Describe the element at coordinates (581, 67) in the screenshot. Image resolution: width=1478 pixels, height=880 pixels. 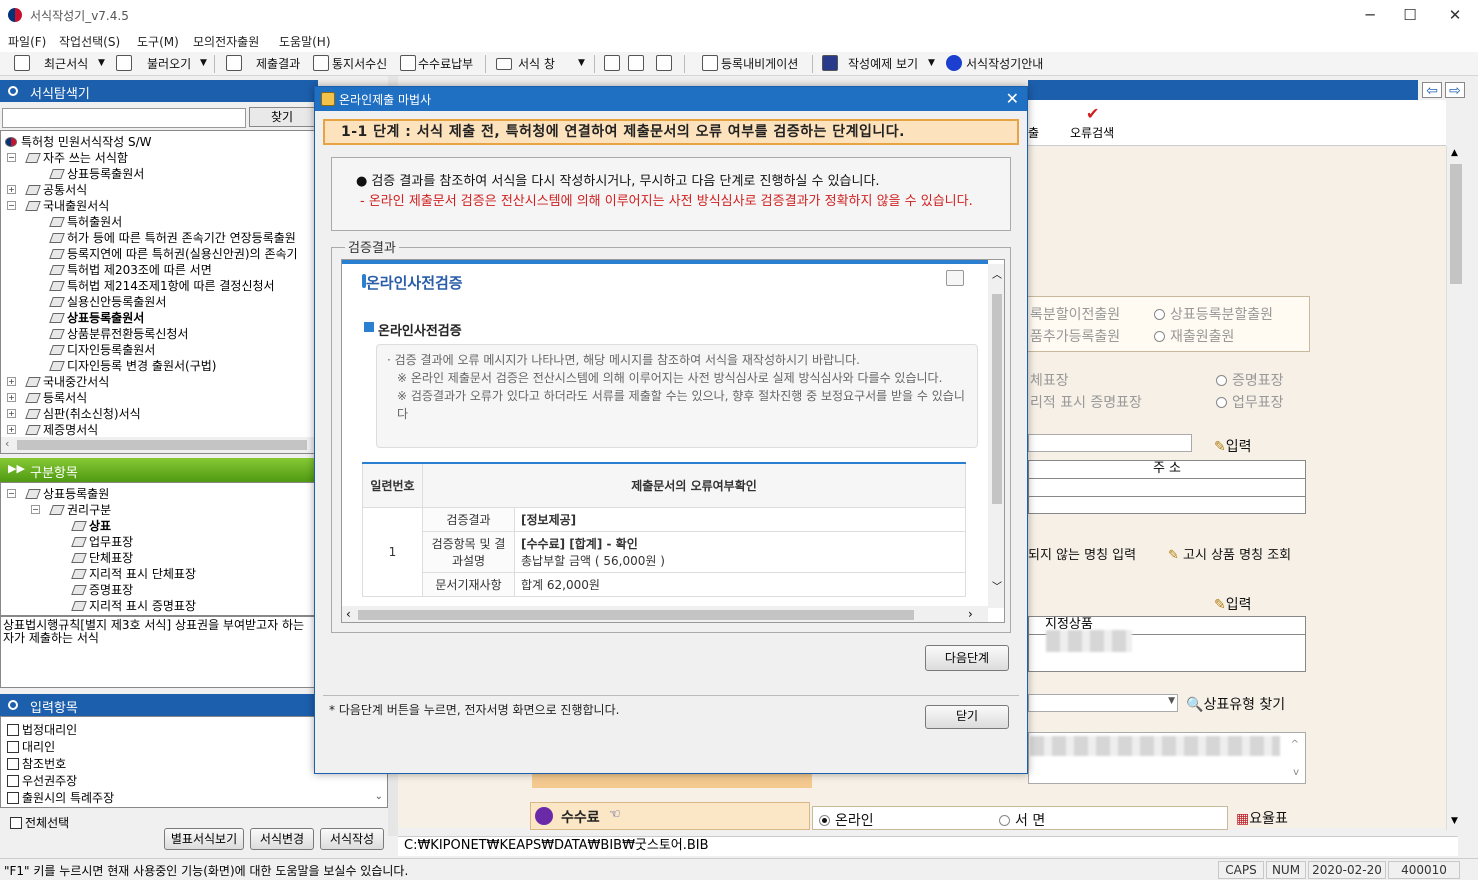
I see `form-window-dropdown-icon: ▼` at that location.